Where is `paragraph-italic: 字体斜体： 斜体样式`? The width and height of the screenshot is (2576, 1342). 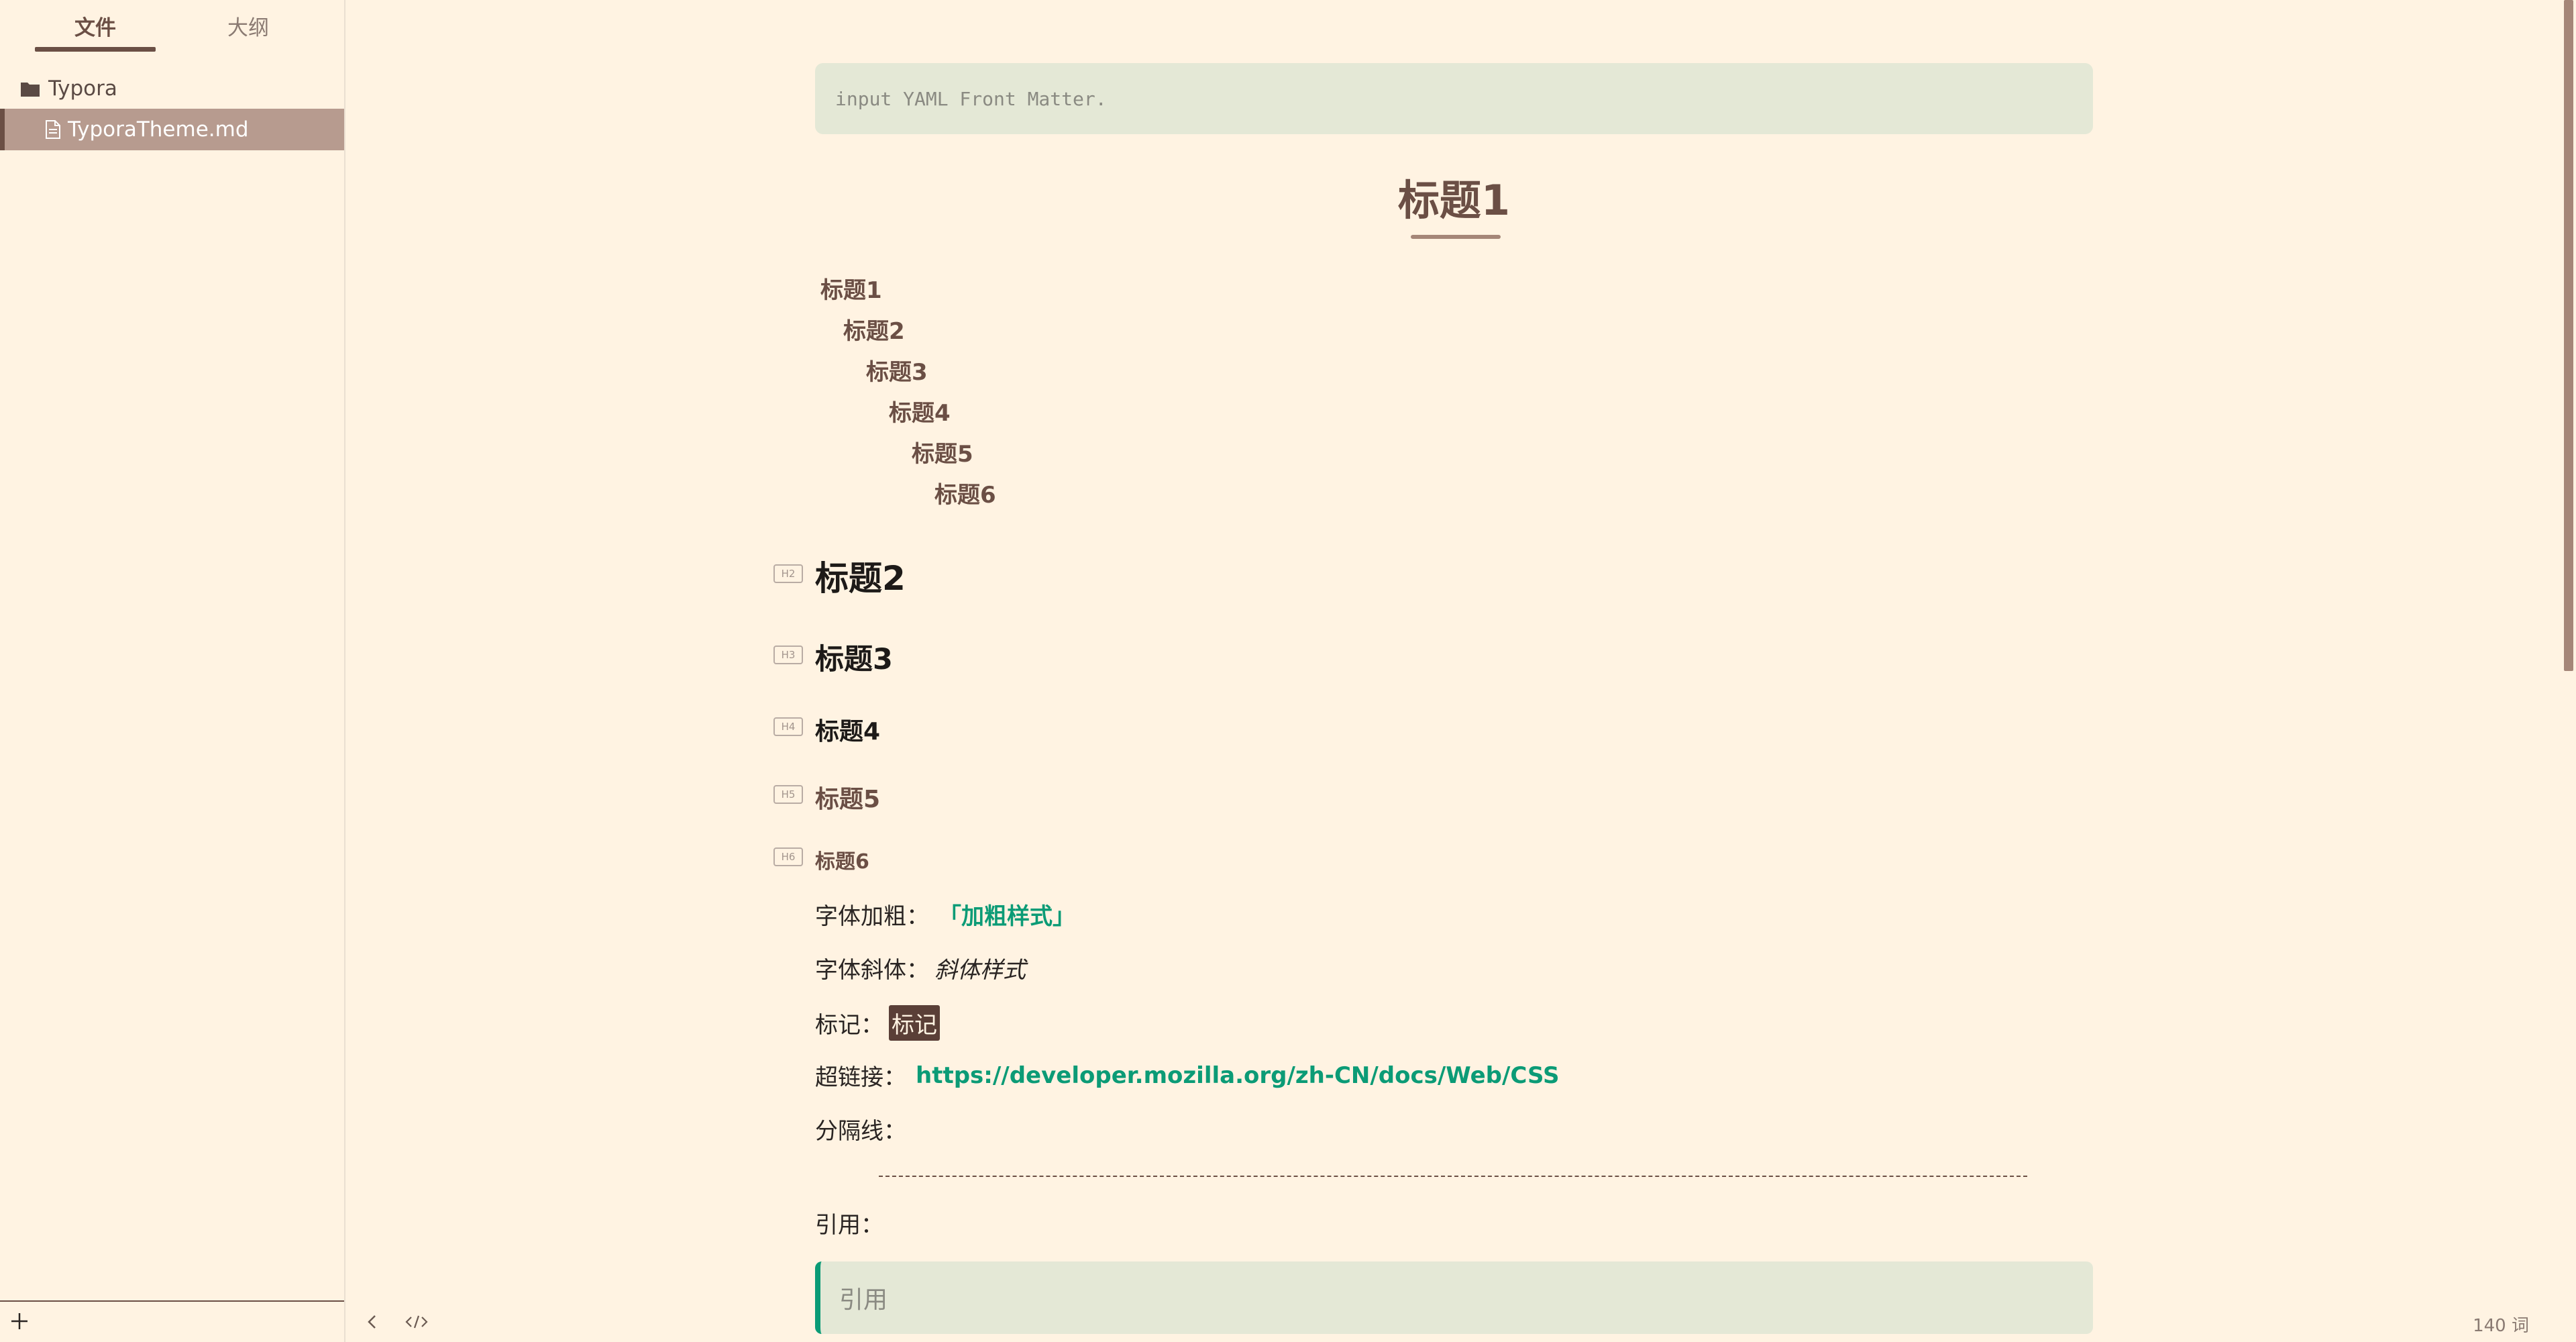
paragraph-italic: 字体斜体： 斜体样式 is located at coordinates (920, 967).